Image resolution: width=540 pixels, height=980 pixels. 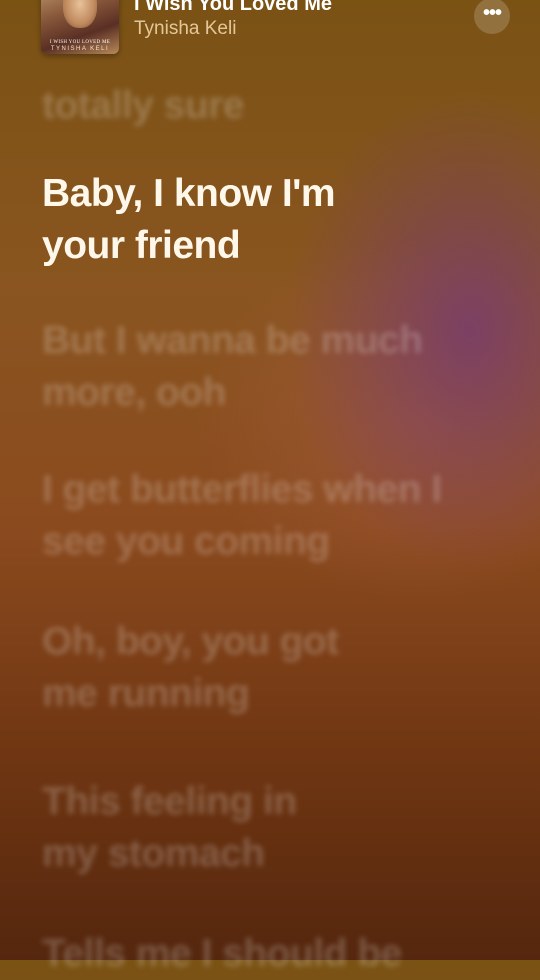 I want to click on lyric-line-previous: totally sure, so click(x=277, y=106).